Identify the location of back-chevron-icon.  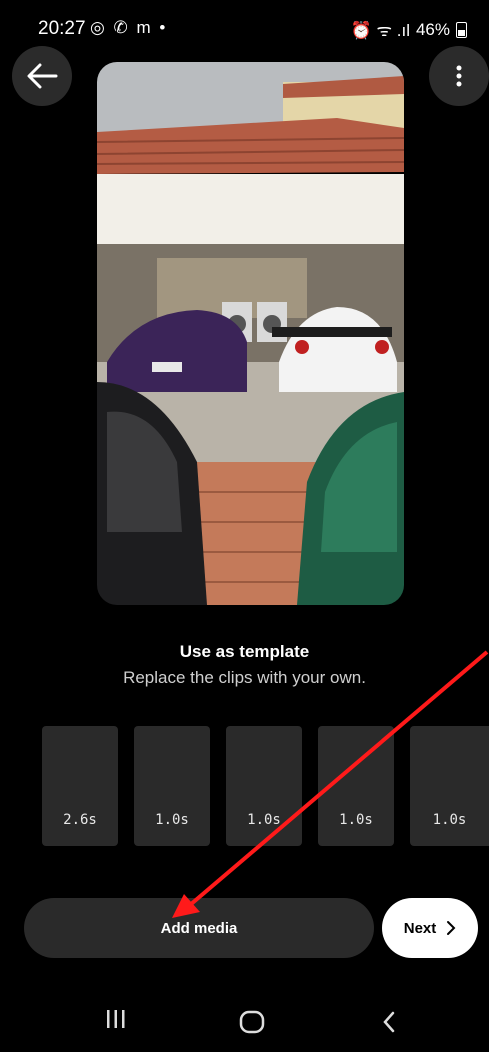
(389, 1022).